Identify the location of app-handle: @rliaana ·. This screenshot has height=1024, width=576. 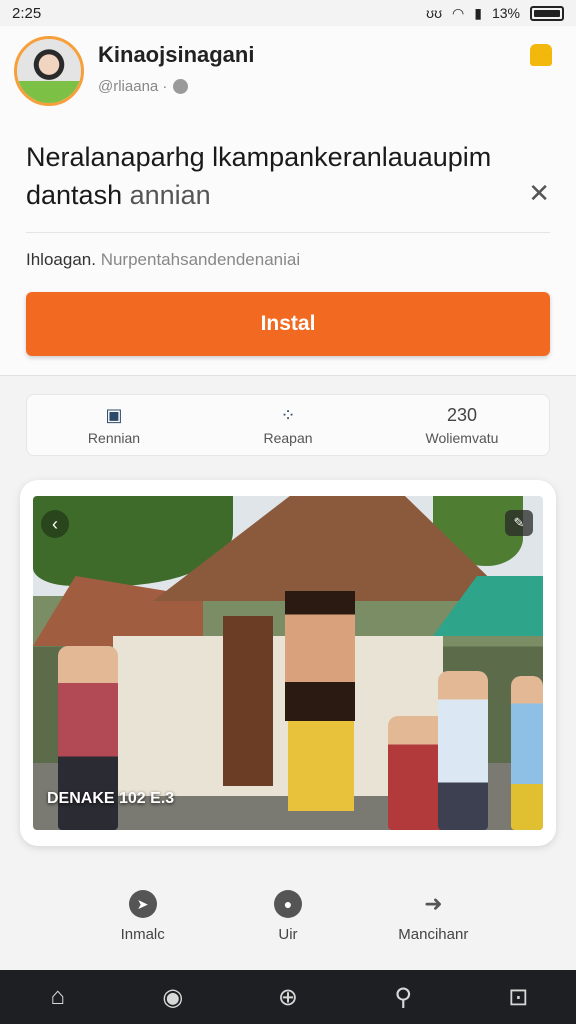
(133, 86).